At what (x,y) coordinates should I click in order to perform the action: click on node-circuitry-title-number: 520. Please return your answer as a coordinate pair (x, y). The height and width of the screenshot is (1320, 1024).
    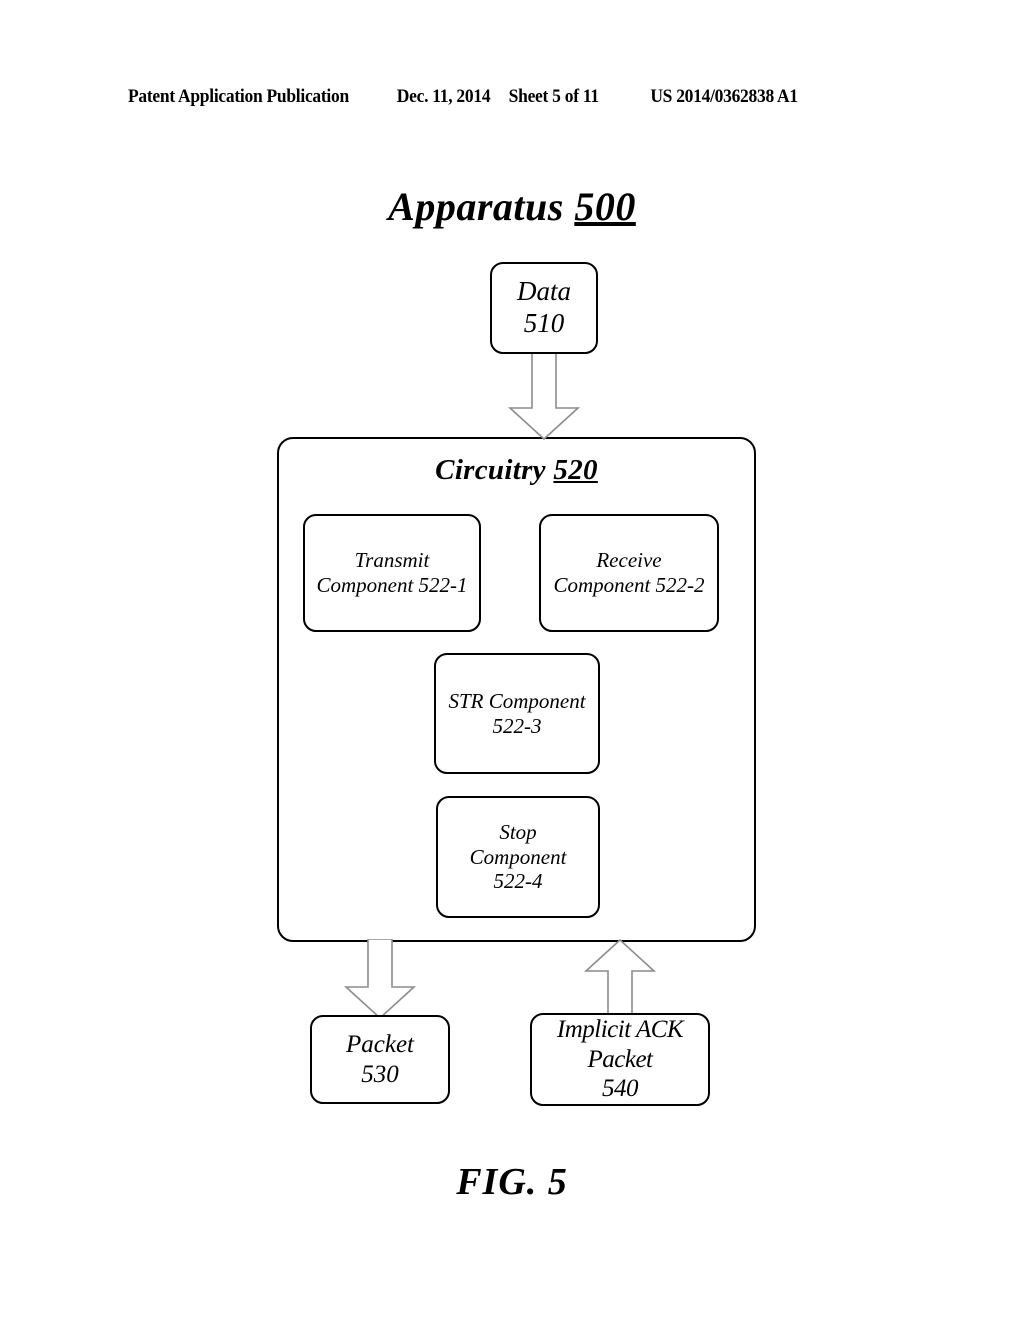
    Looking at the image, I should click on (575, 470).